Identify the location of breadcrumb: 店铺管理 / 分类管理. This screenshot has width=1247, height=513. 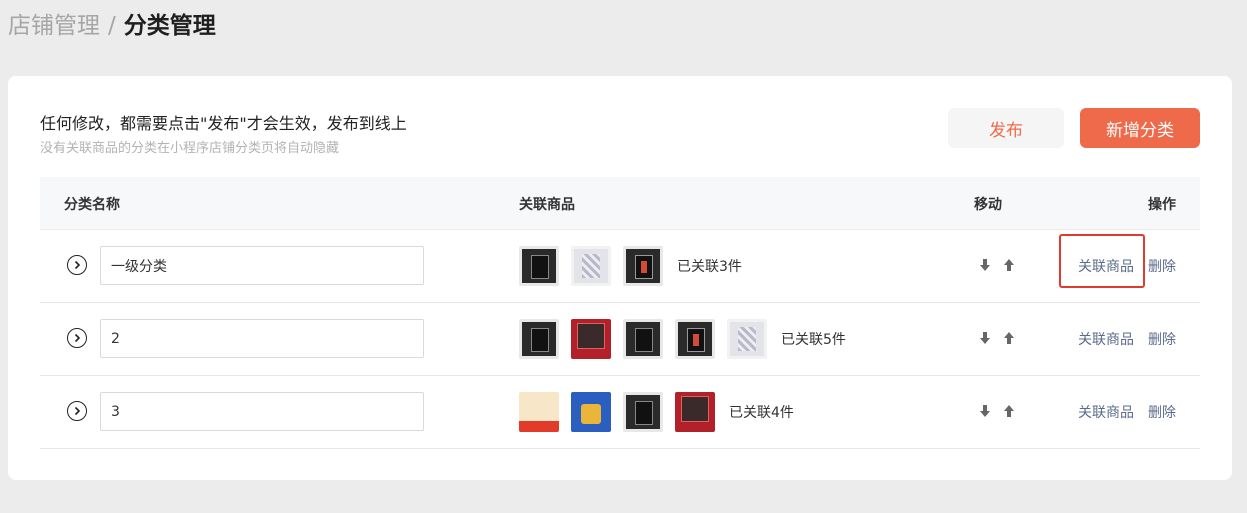
(112, 26).